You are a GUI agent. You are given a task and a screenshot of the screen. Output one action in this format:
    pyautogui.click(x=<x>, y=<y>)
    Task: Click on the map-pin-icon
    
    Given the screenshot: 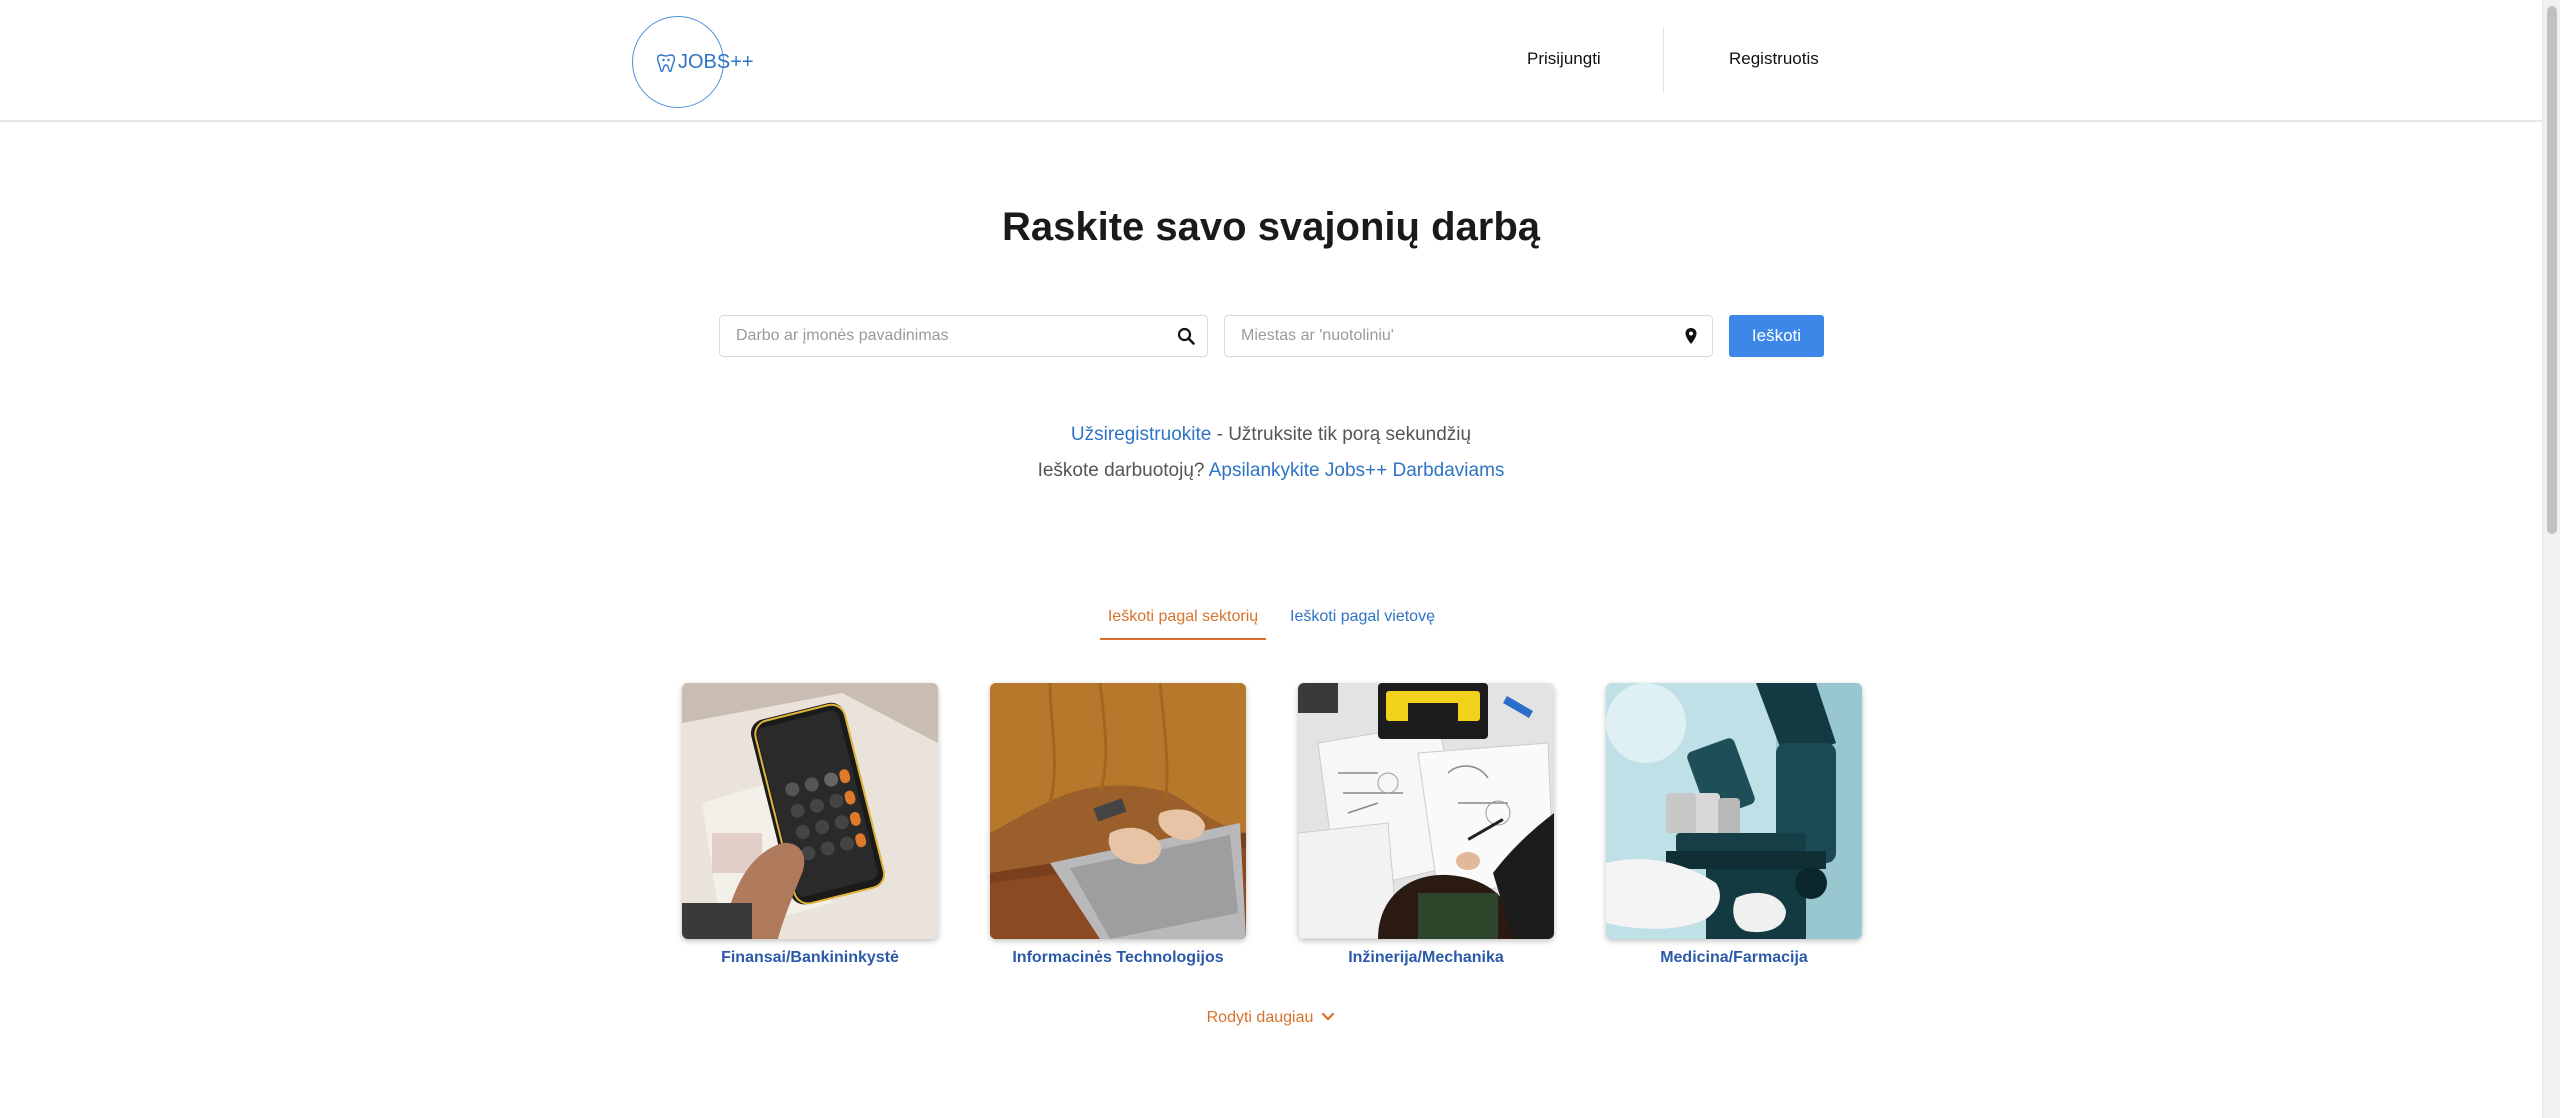 What is the action you would take?
    pyautogui.click(x=1691, y=336)
    